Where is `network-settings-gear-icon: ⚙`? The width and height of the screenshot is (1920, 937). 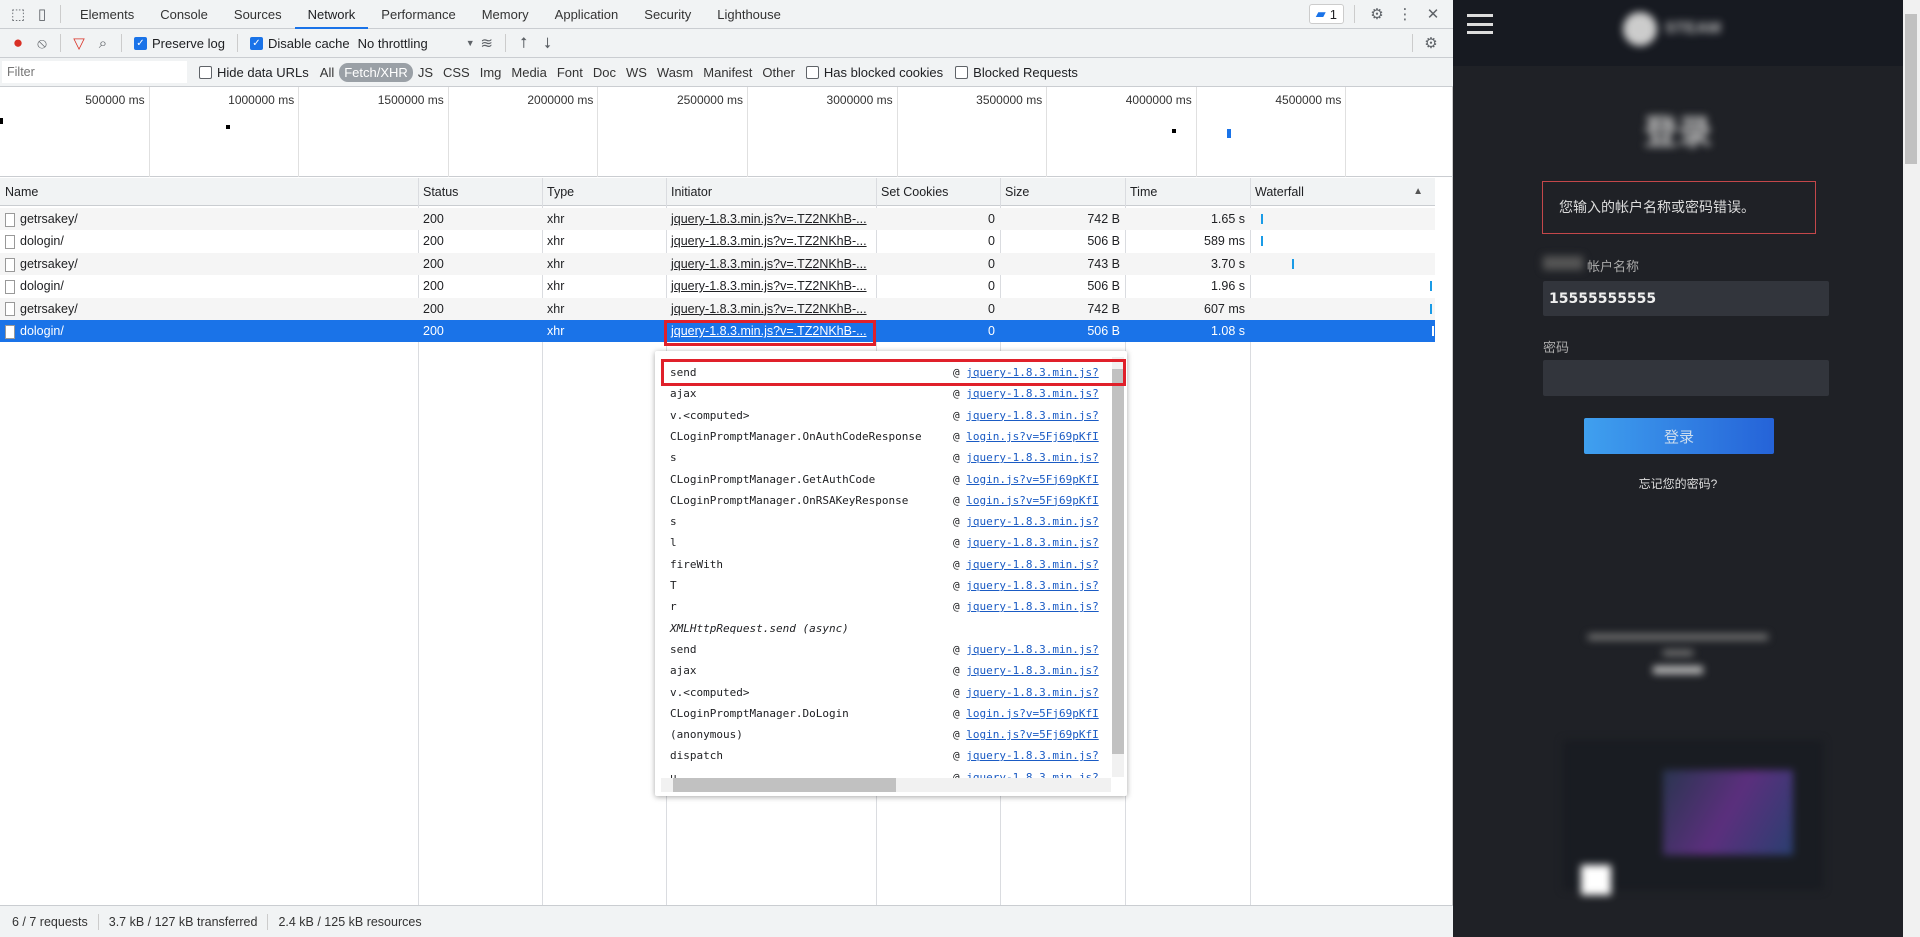 network-settings-gear-icon: ⚙ is located at coordinates (1431, 43).